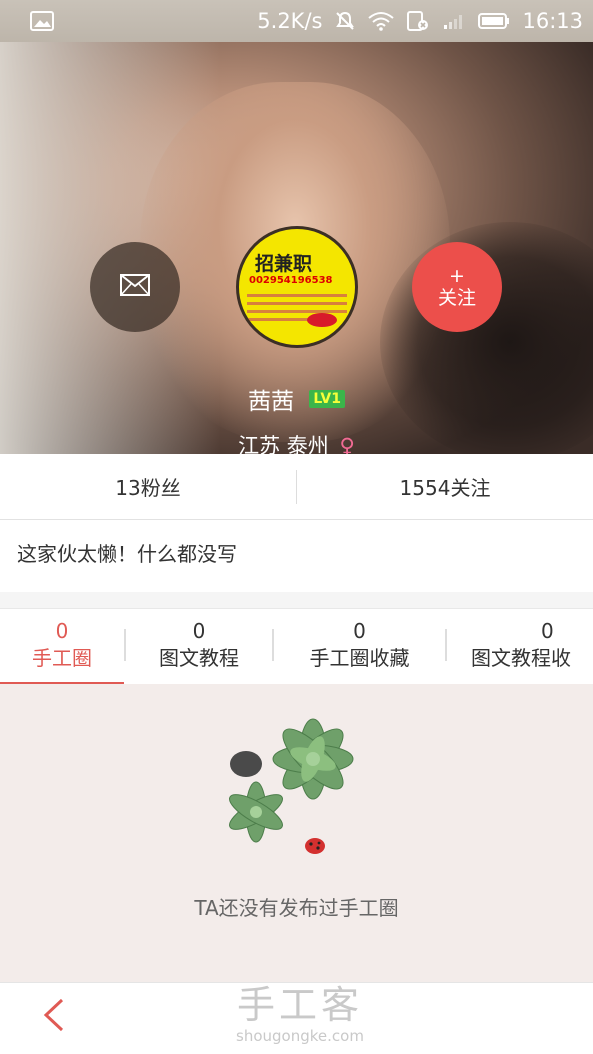  I want to click on location: 江苏 泰州 ♀, so click(296, 442).